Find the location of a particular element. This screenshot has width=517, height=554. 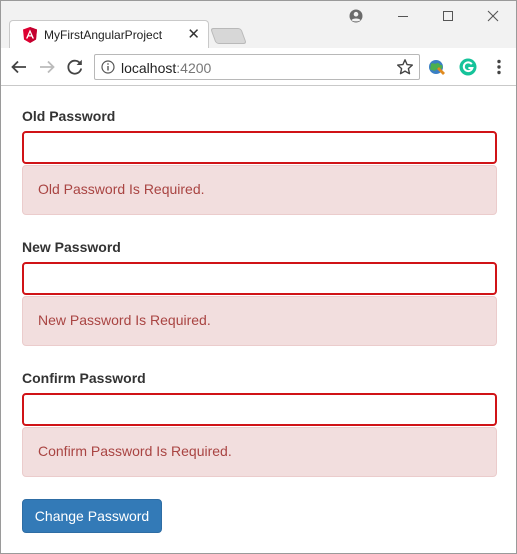

confirm-password-label: Confirm Password is located at coordinates (84, 378).